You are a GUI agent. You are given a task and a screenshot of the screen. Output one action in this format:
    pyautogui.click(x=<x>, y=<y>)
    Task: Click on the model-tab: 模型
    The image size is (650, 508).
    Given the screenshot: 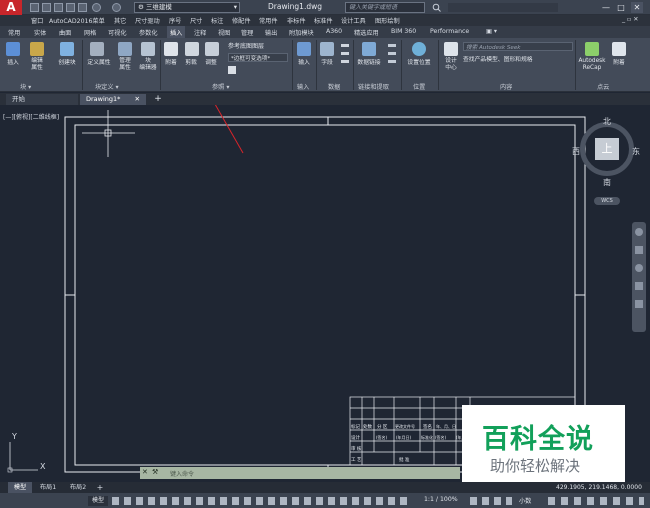 What is the action you would take?
    pyautogui.click(x=20, y=487)
    